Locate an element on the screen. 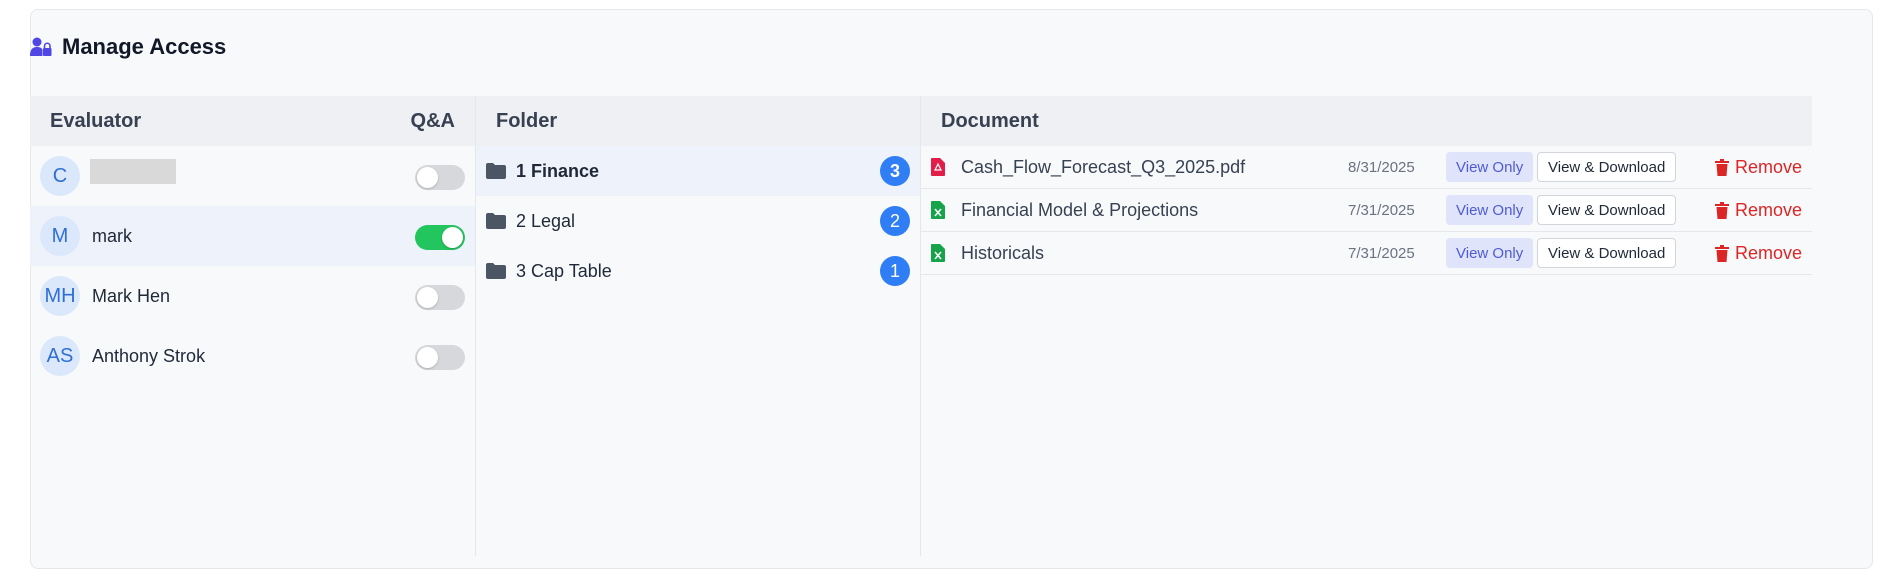 This screenshot has height=569, width=1888. folder-count-badge: 1 is located at coordinates (895, 271).